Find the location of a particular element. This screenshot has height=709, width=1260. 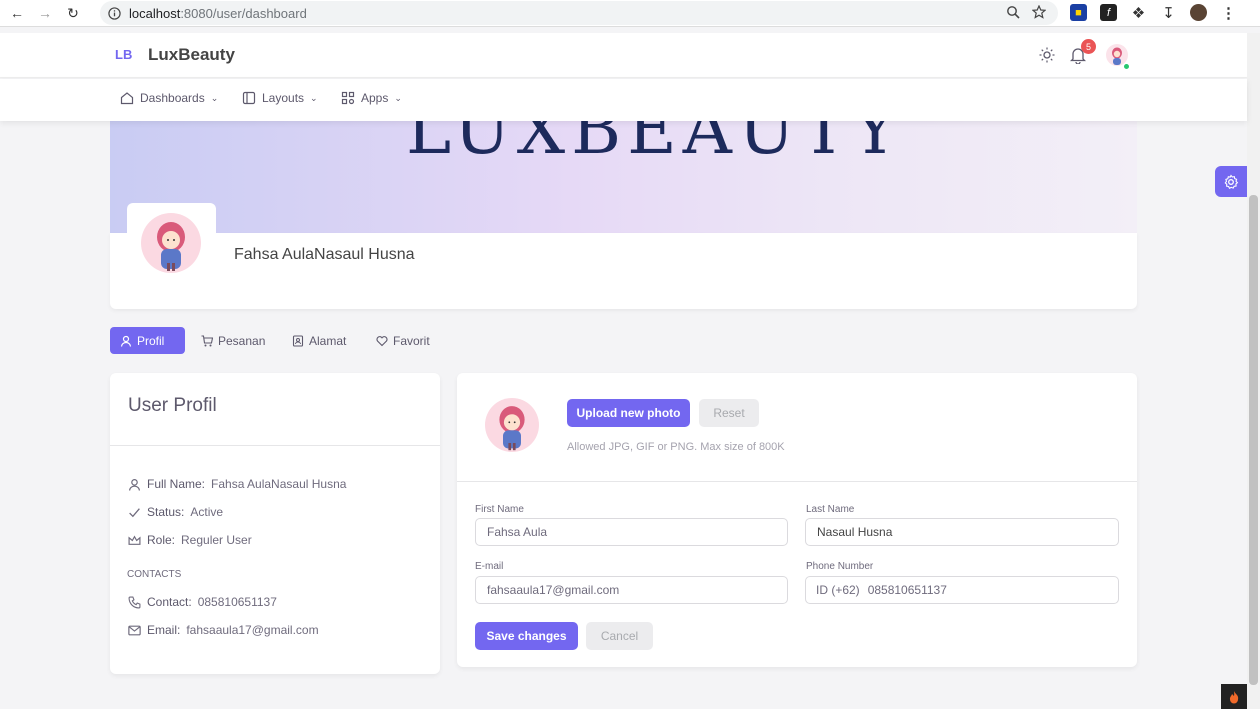

browser-menu-icon: ⋮ is located at coordinates (1228, 13).